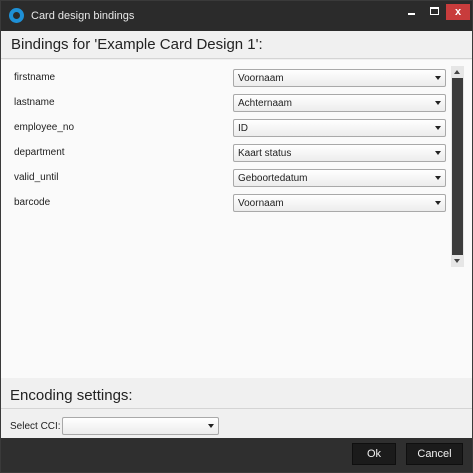 The height and width of the screenshot is (473, 473). What do you see at coordinates (225, 155) in the screenshot?
I see `binding-row-department: department Kaart status` at bounding box center [225, 155].